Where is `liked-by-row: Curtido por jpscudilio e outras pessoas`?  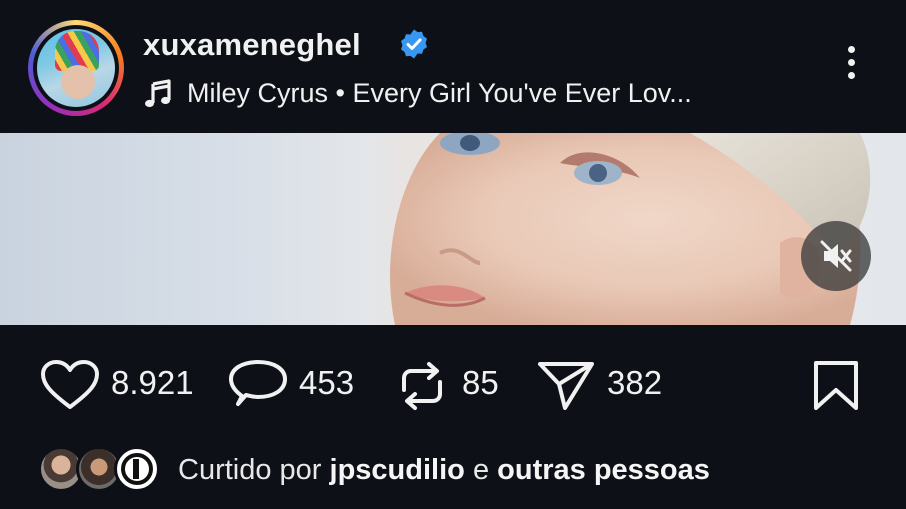 liked-by-row: Curtido por jpscudilio e outras pessoas is located at coordinates (463, 470).